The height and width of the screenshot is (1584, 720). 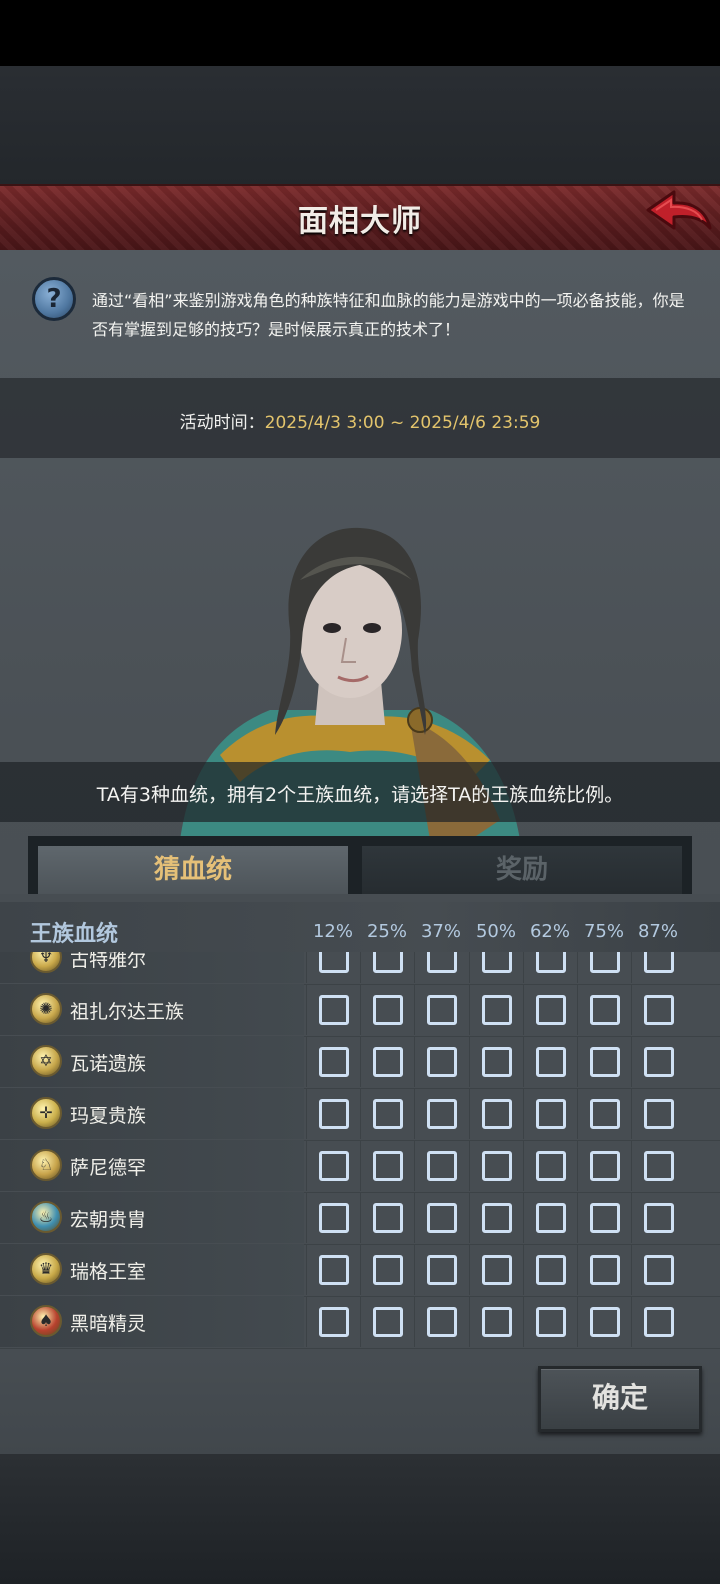 What do you see at coordinates (46, 1217) in the screenshot?
I see `hongchao-flame-icon: ♨` at bounding box center [46, 1217].